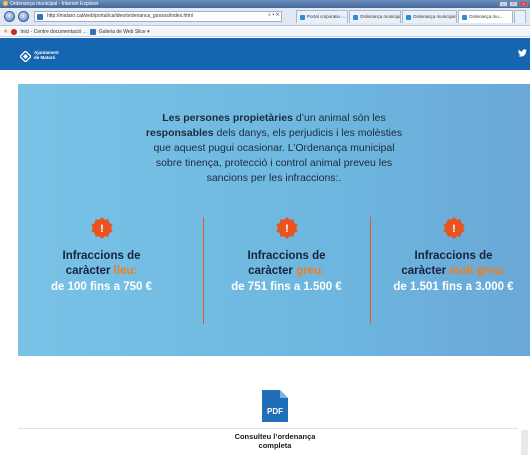  I want to click on logo-text: Ajuntament de Mataró, so click(46, 55).